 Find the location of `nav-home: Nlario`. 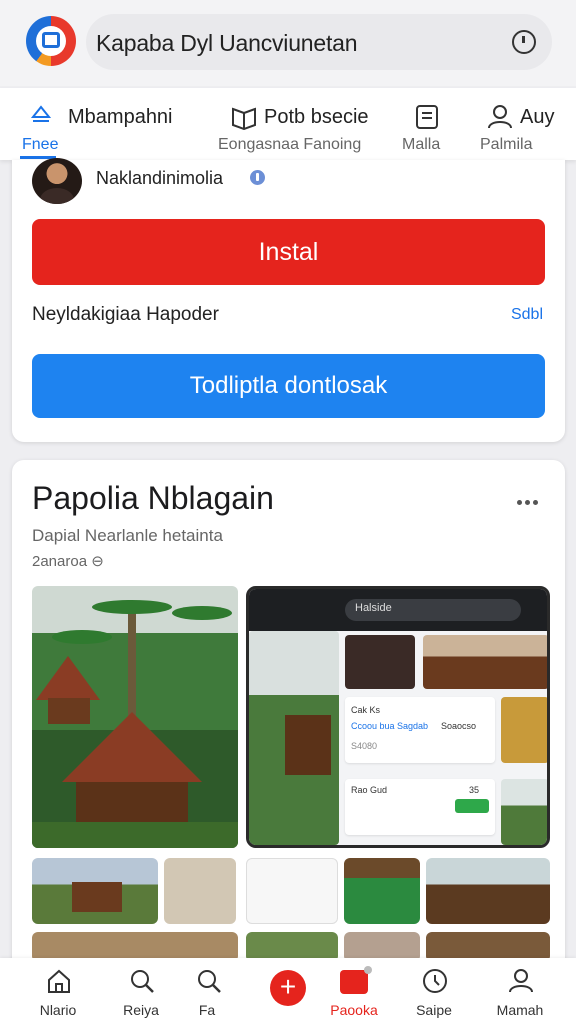

nav-home: Nlario is located at coordinates (58, 991).